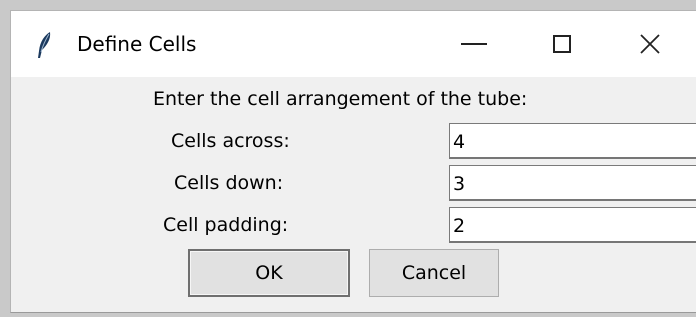 This screenshot has width=696, height=317. I want to click on cells-down-label: Cells down:, so click(229, 183).